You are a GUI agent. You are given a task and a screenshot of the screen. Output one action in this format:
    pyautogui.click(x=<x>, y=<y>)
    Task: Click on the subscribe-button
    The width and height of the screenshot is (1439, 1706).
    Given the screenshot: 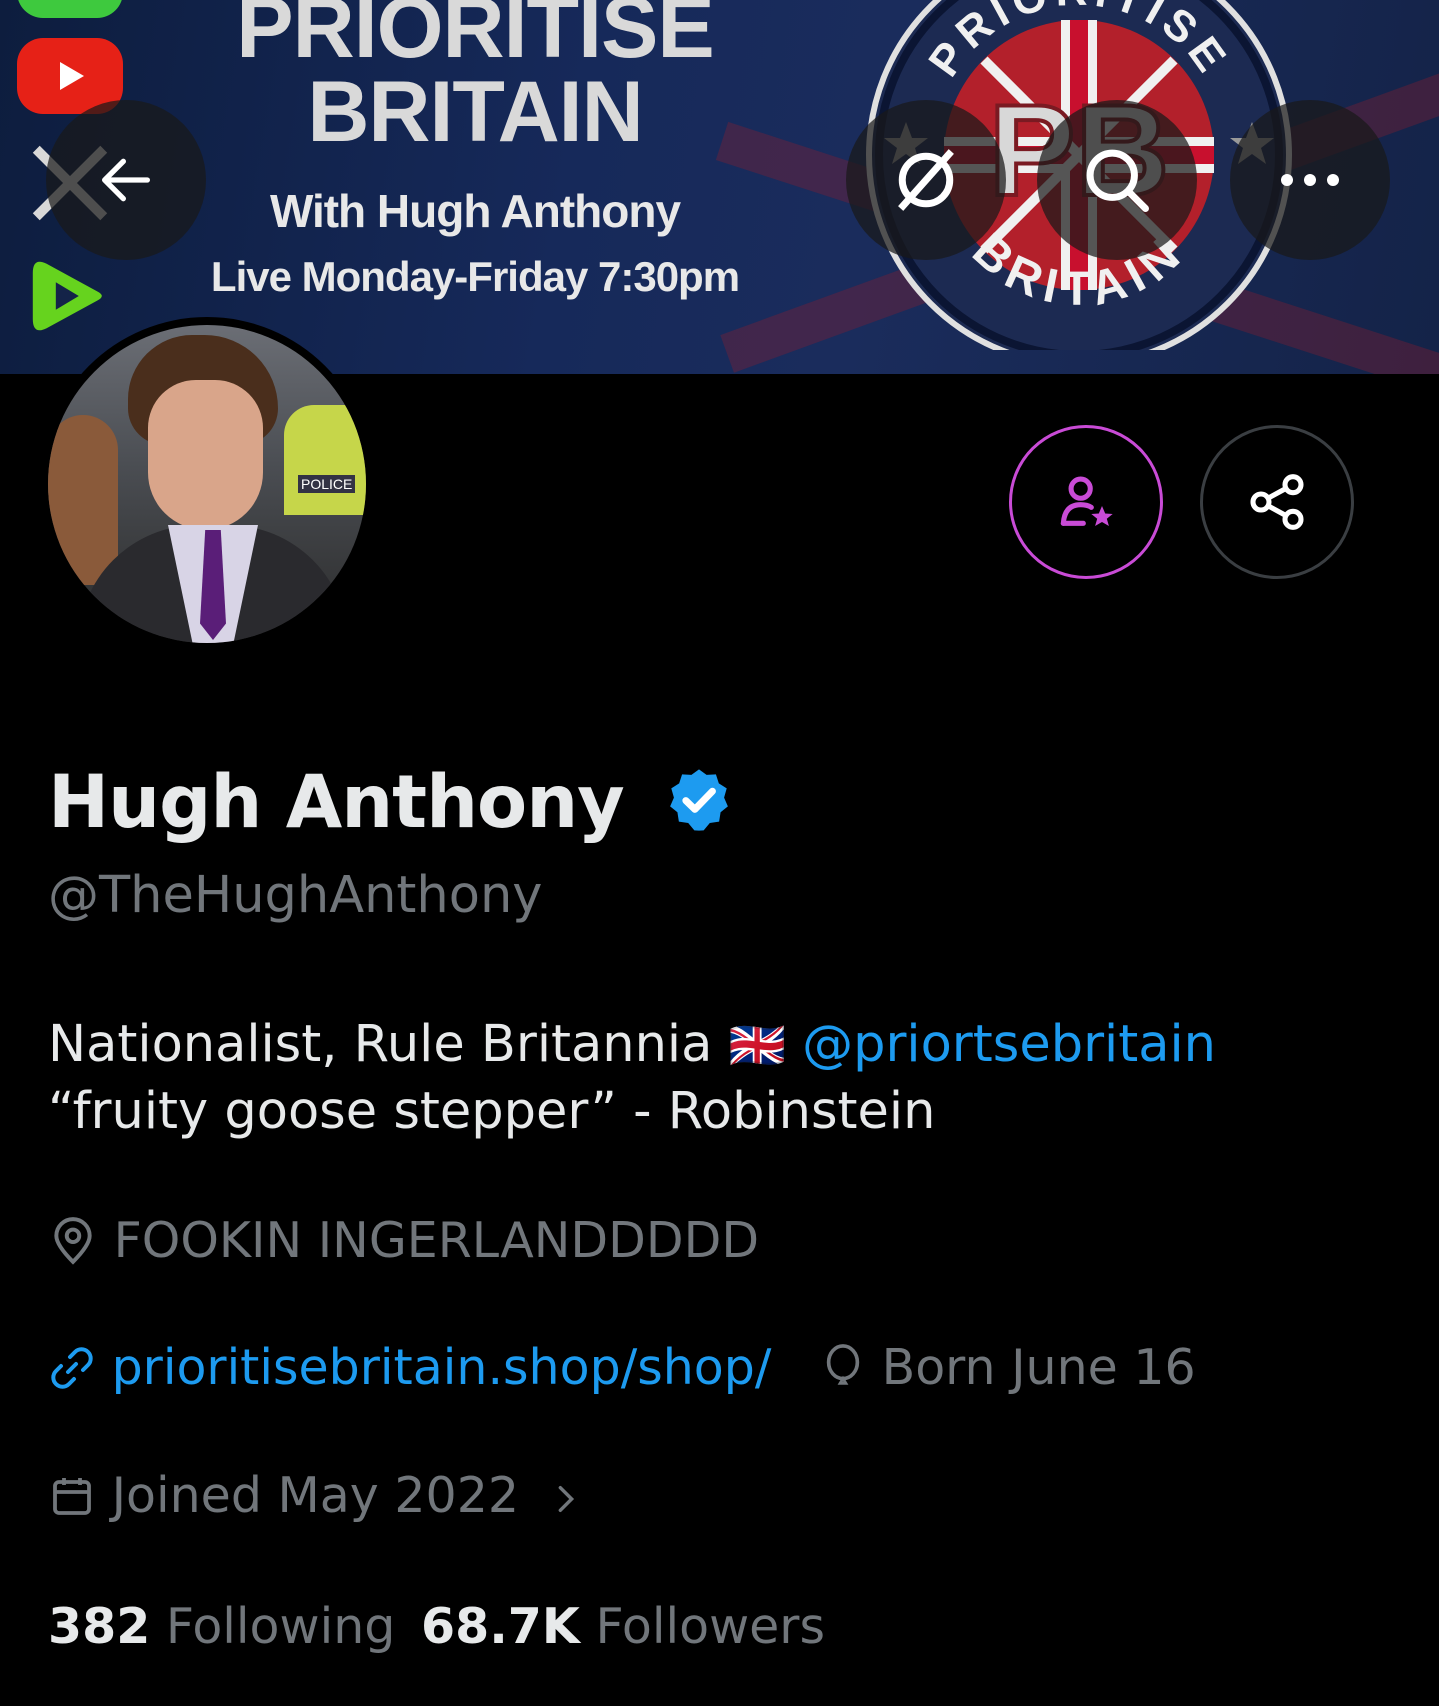 What is the action you would take?
    pyautogui.click(x=1086, y=502)
    